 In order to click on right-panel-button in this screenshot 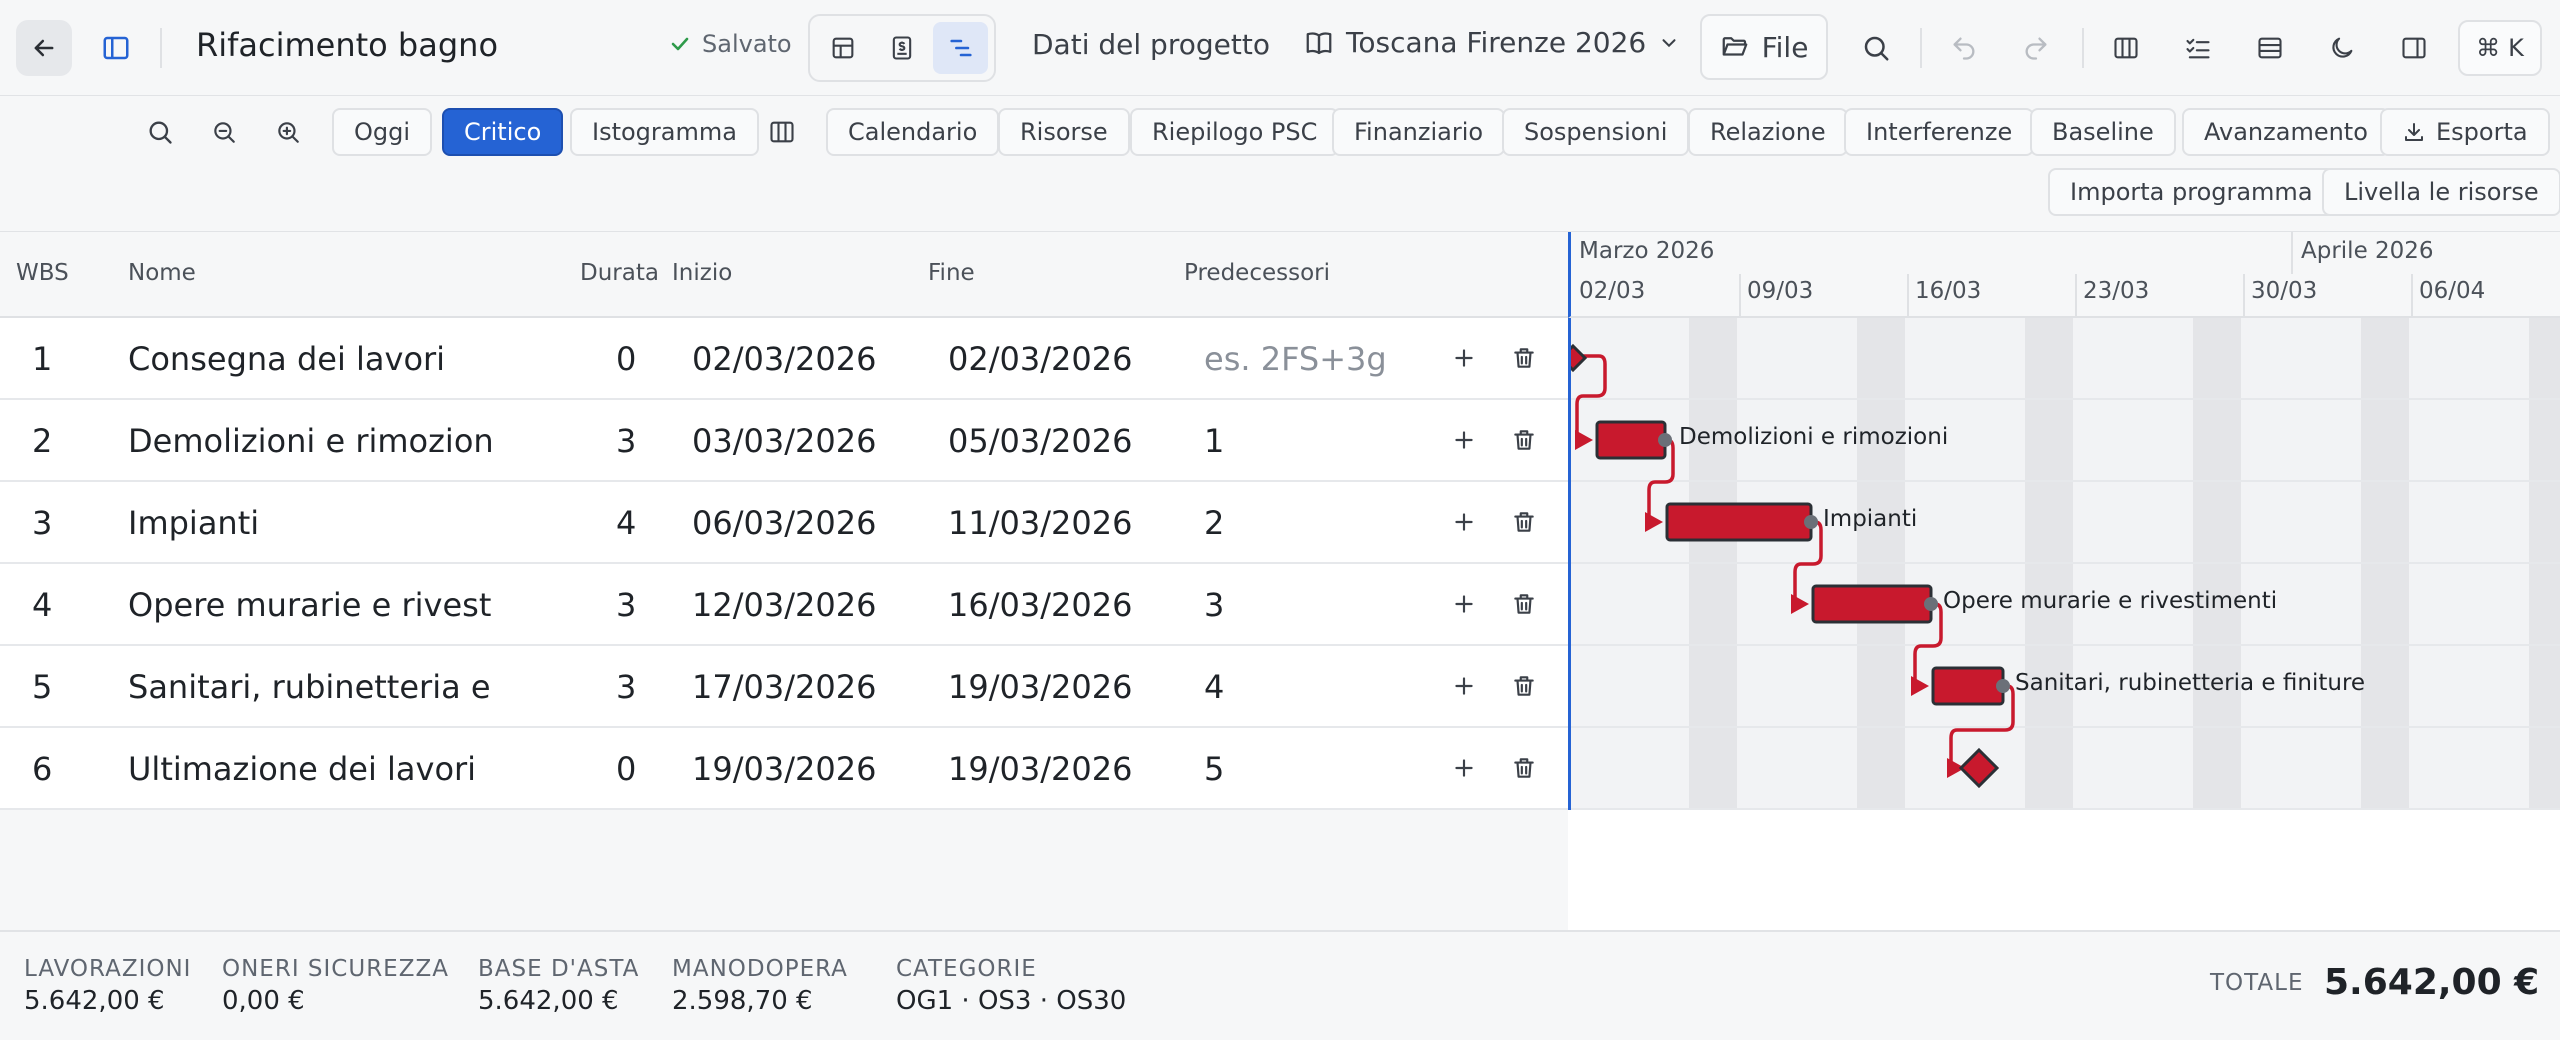, I will do `click(2414, 48)`.